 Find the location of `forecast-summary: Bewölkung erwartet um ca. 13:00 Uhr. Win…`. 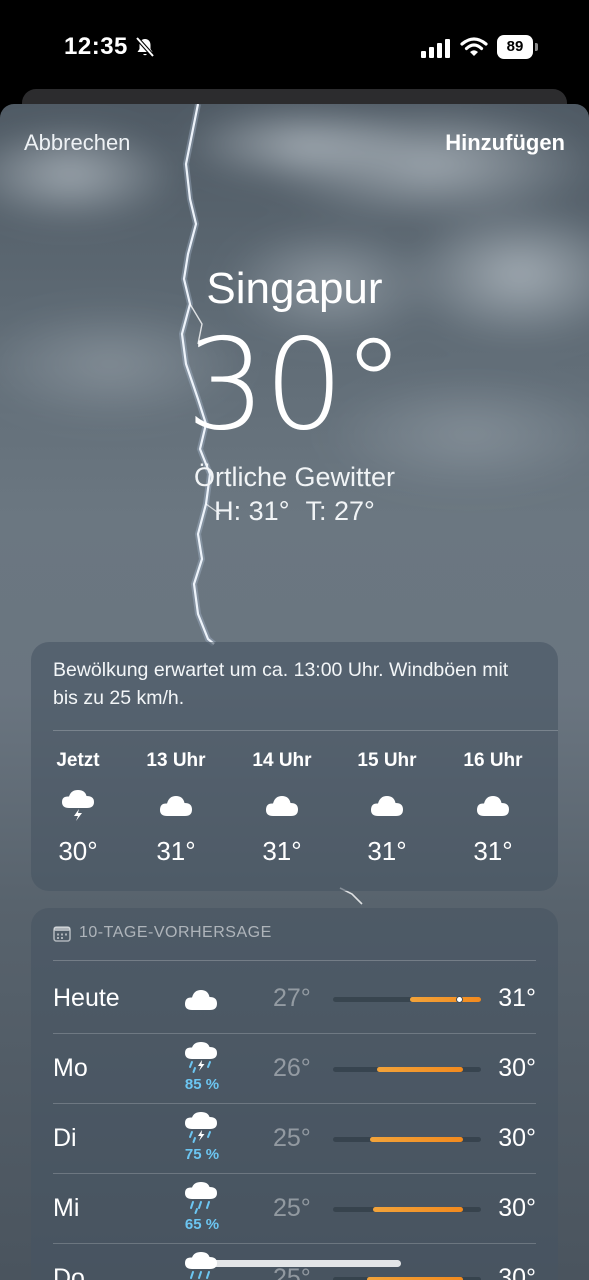

forecast-summary: Bewölkung erwartet um ca. 13:00 Uhr. Win… is located at coordinates (281, 684).